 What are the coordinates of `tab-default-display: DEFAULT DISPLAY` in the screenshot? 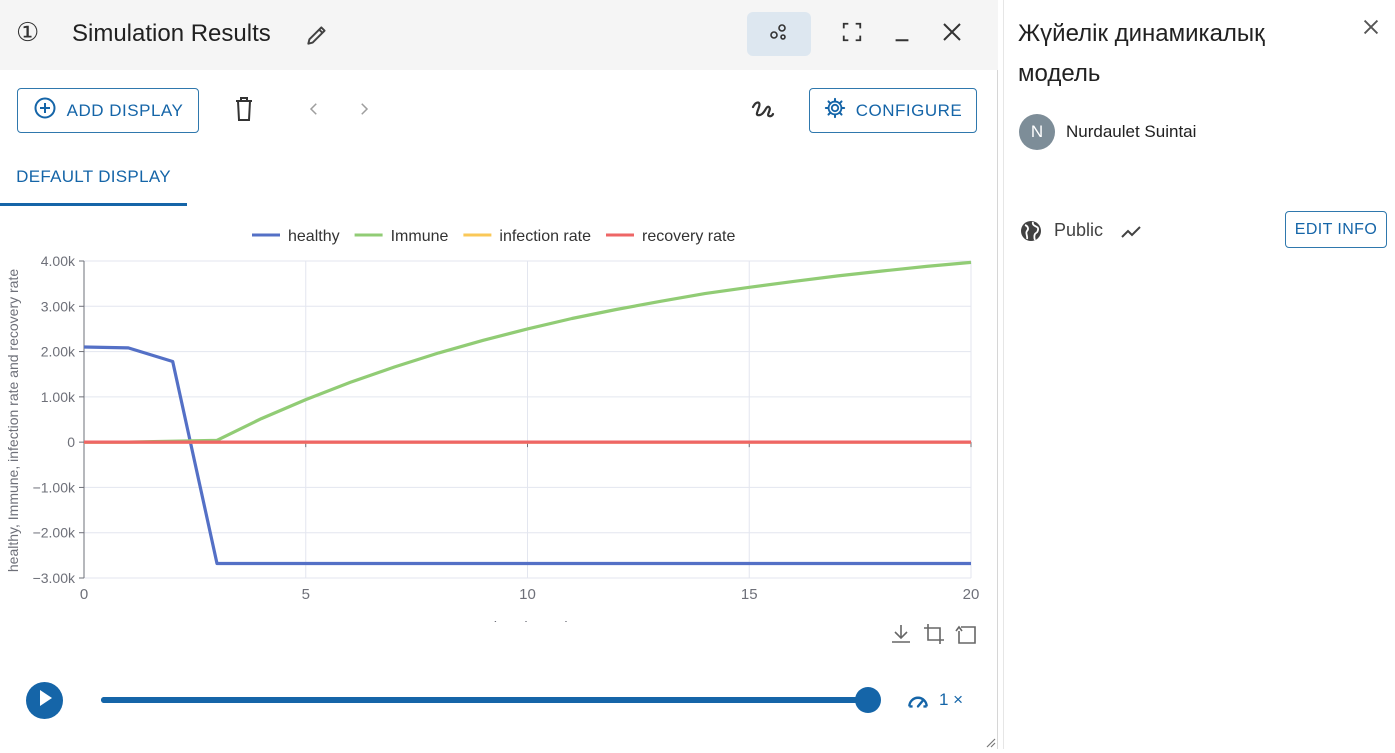 It's located at (93, 178).